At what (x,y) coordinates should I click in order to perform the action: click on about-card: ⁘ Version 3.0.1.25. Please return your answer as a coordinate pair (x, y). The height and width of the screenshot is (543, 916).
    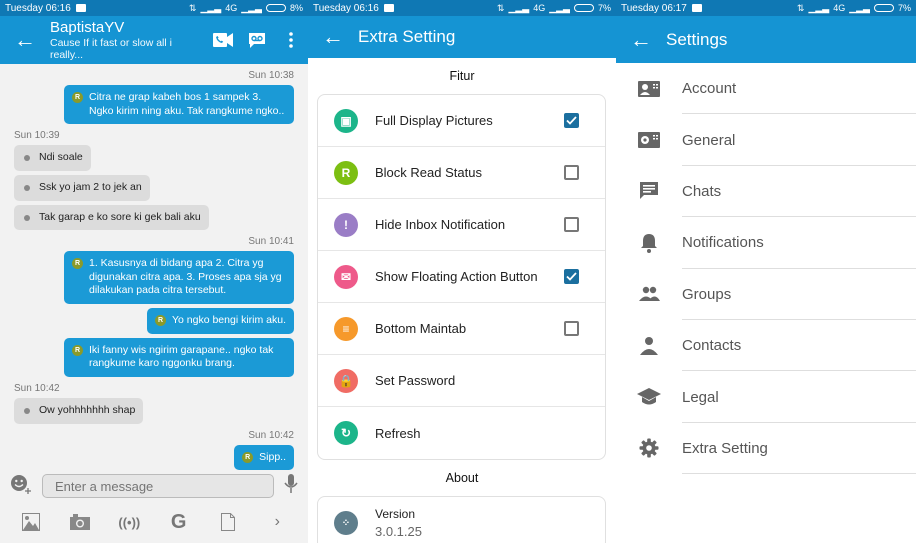
    Looking at the image, I should click on (461, 519).